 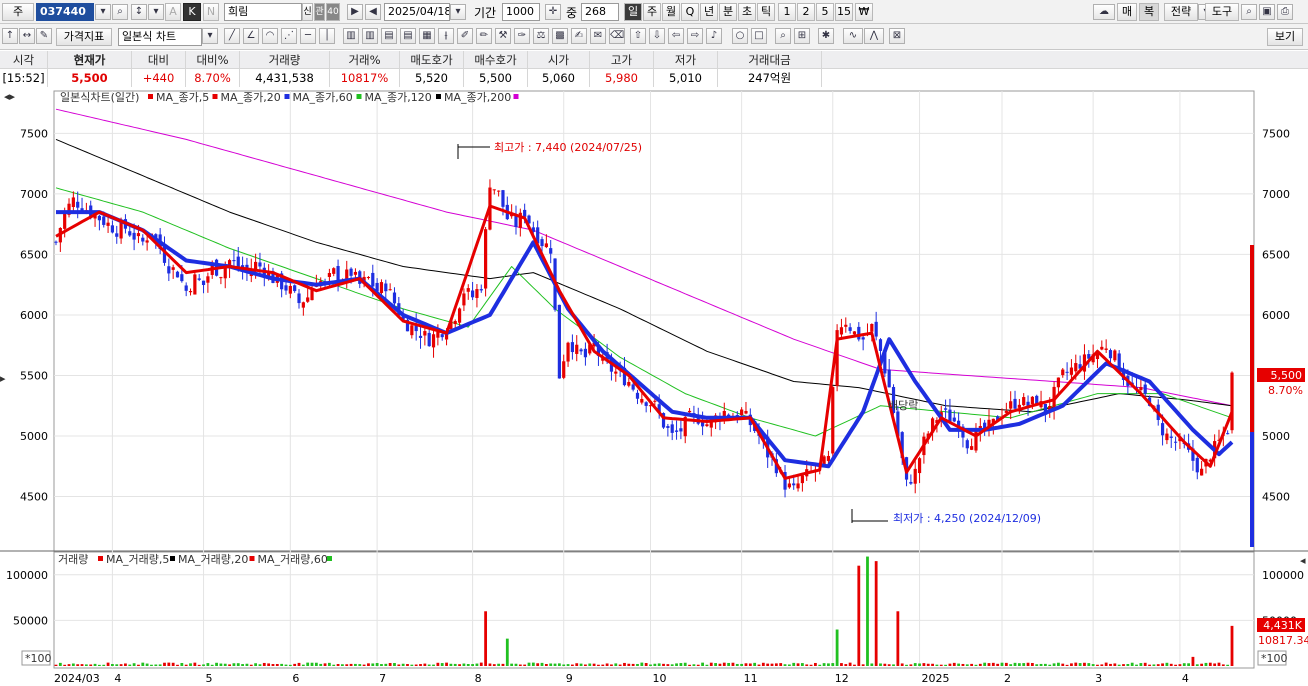 What do you see at coordinates (355, 12) in the screenshot?
I see `play-icon: ▶` at bounding box center [355, 12].